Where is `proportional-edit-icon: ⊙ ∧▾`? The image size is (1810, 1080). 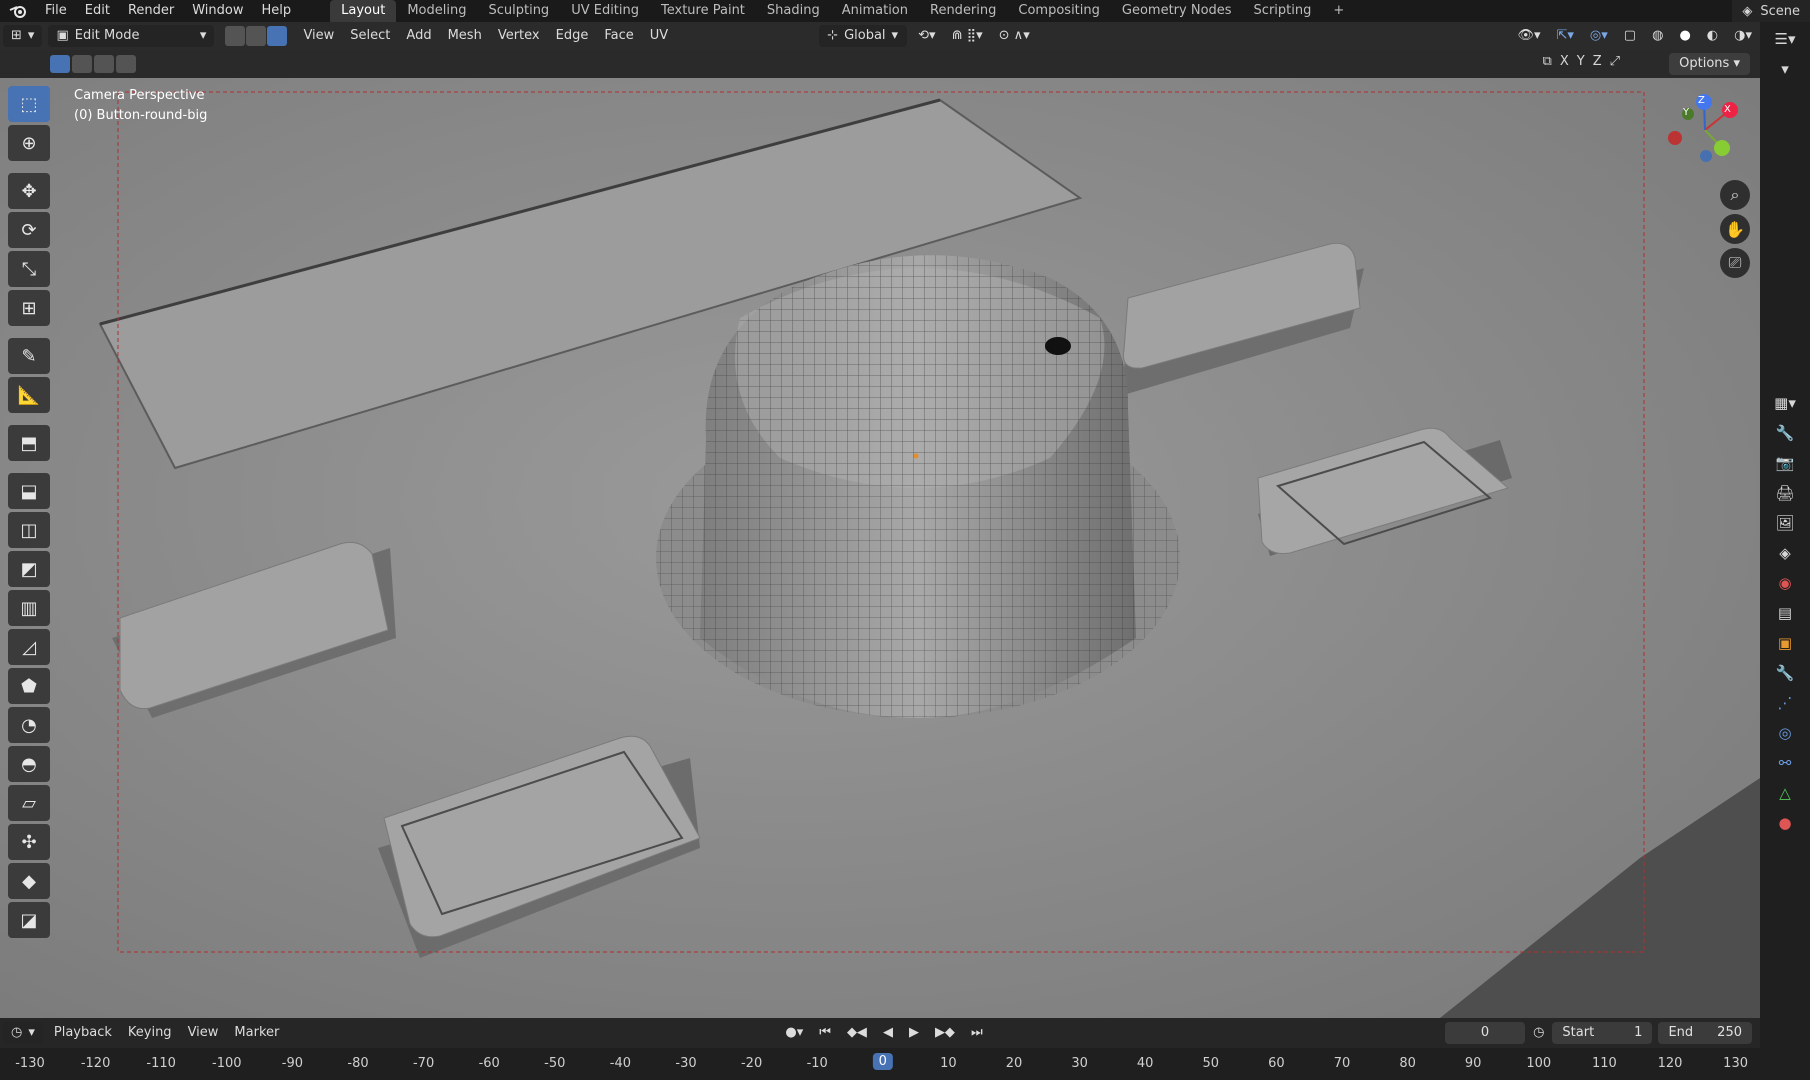 proportional-edit-icon: ⊙ ∧▾ is located at coordinates (1014, 36).